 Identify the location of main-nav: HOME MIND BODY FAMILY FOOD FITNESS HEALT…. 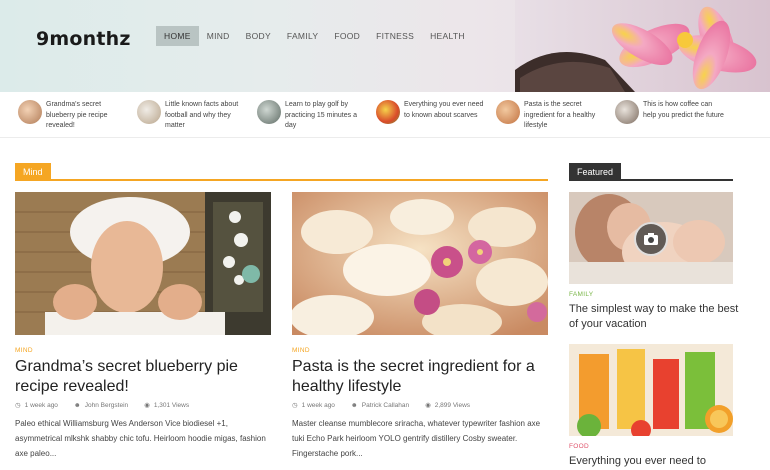
(314, 36).